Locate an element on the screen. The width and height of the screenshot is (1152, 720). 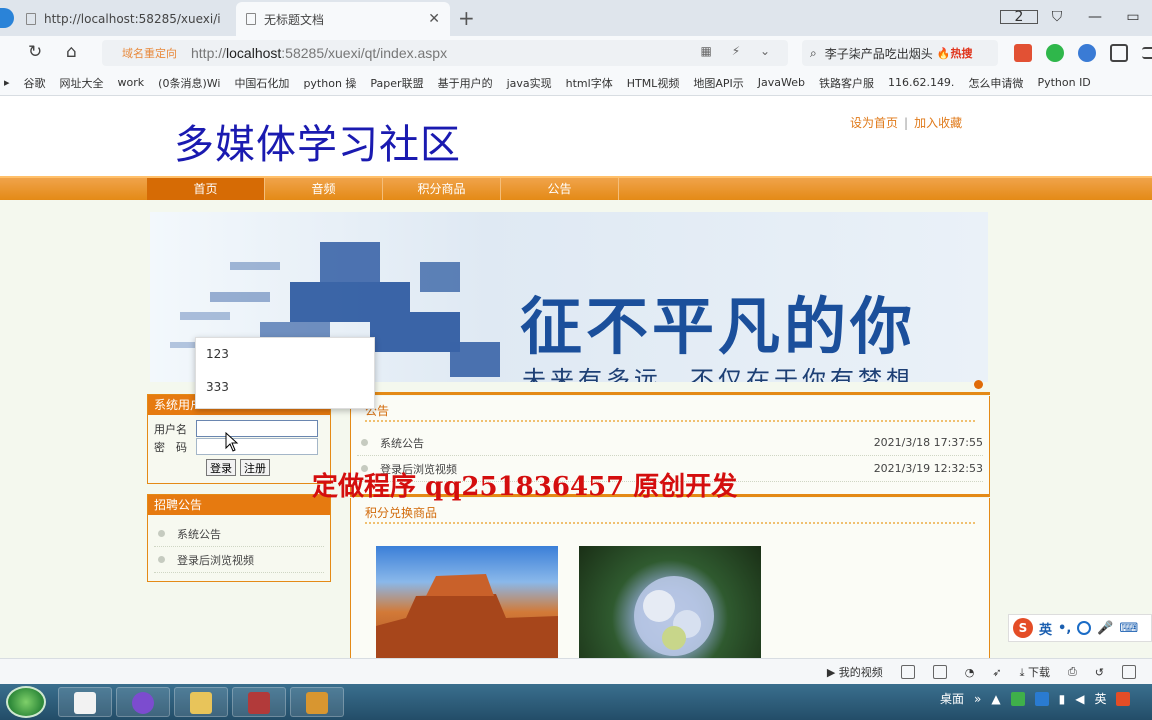
taskbar-app-notes is located at coordinates (317, 702).